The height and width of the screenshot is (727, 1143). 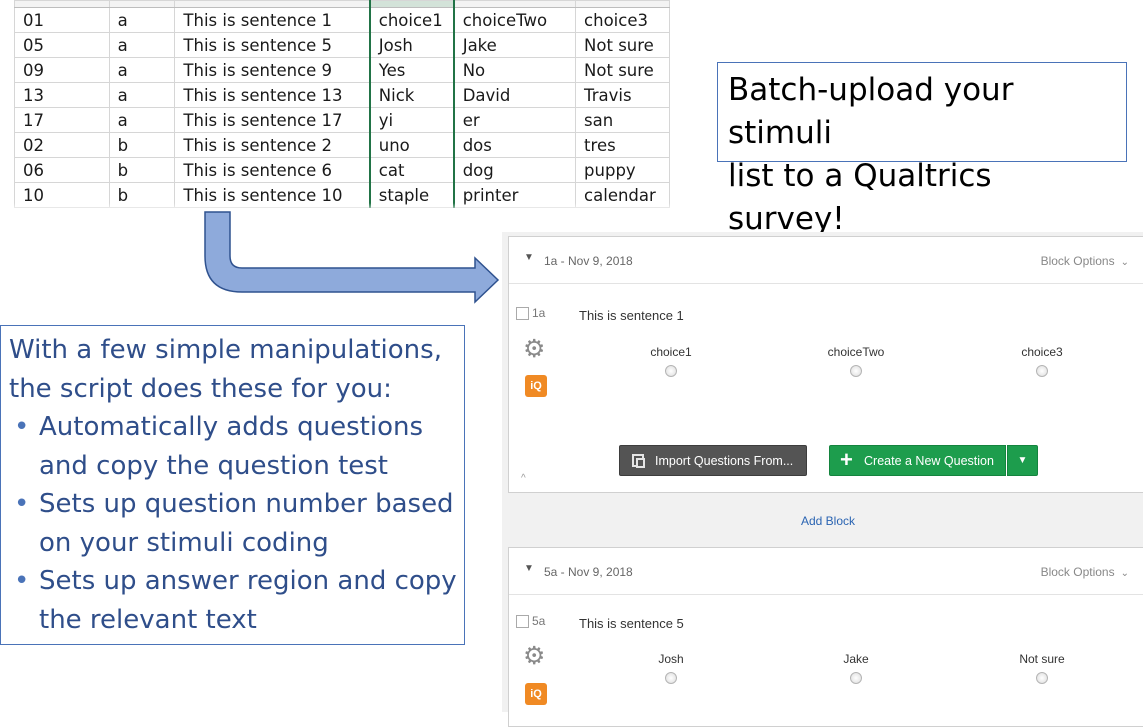 I want to click on table-row: 02 b This is sentence 2 uno dos tres, so click(x=342, y=145).